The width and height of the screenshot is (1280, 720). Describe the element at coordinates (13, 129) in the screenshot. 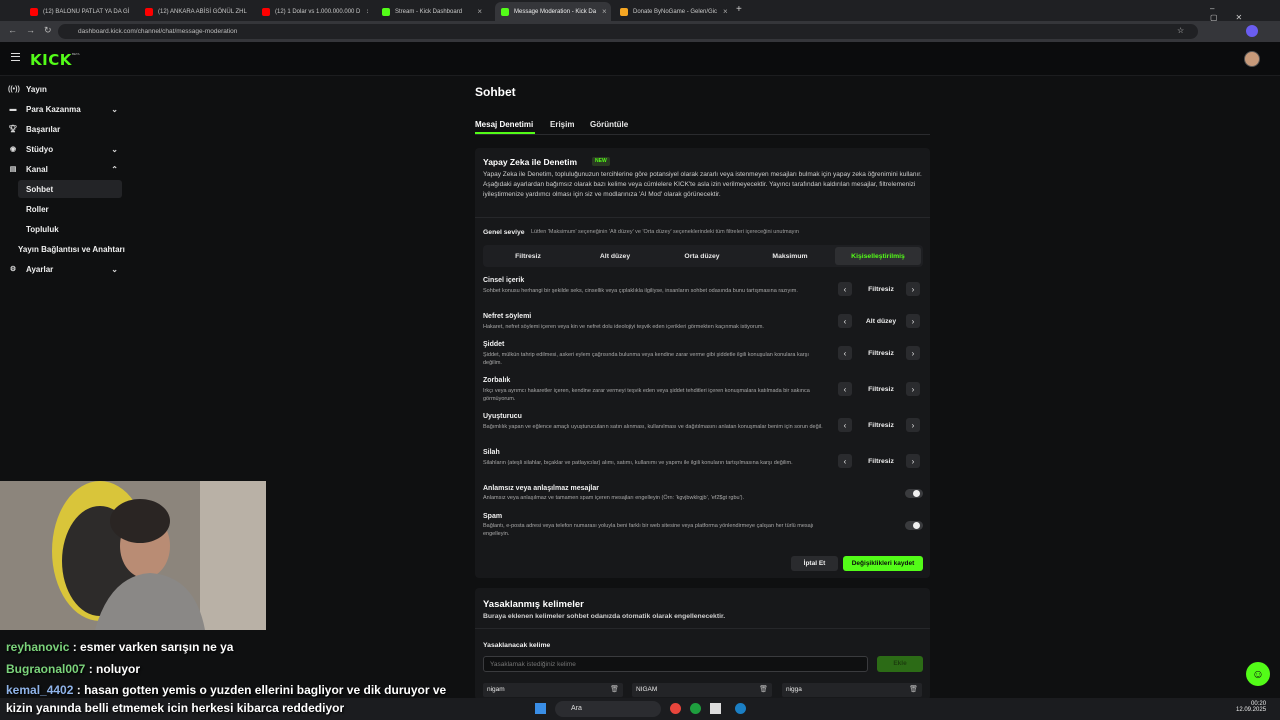

I see `trophy-icon: 🏆︎` at that location.